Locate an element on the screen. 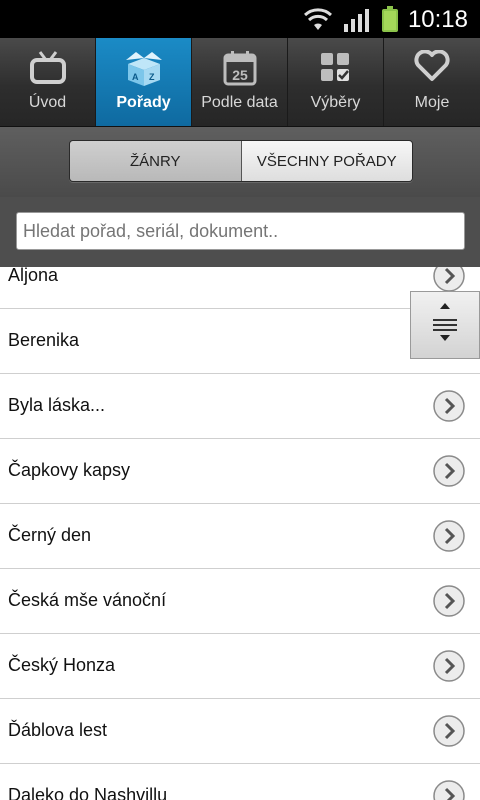 The height and width of the screenshot is (800, 480). scroll-handle-icon is located at coordinates (445, 322).